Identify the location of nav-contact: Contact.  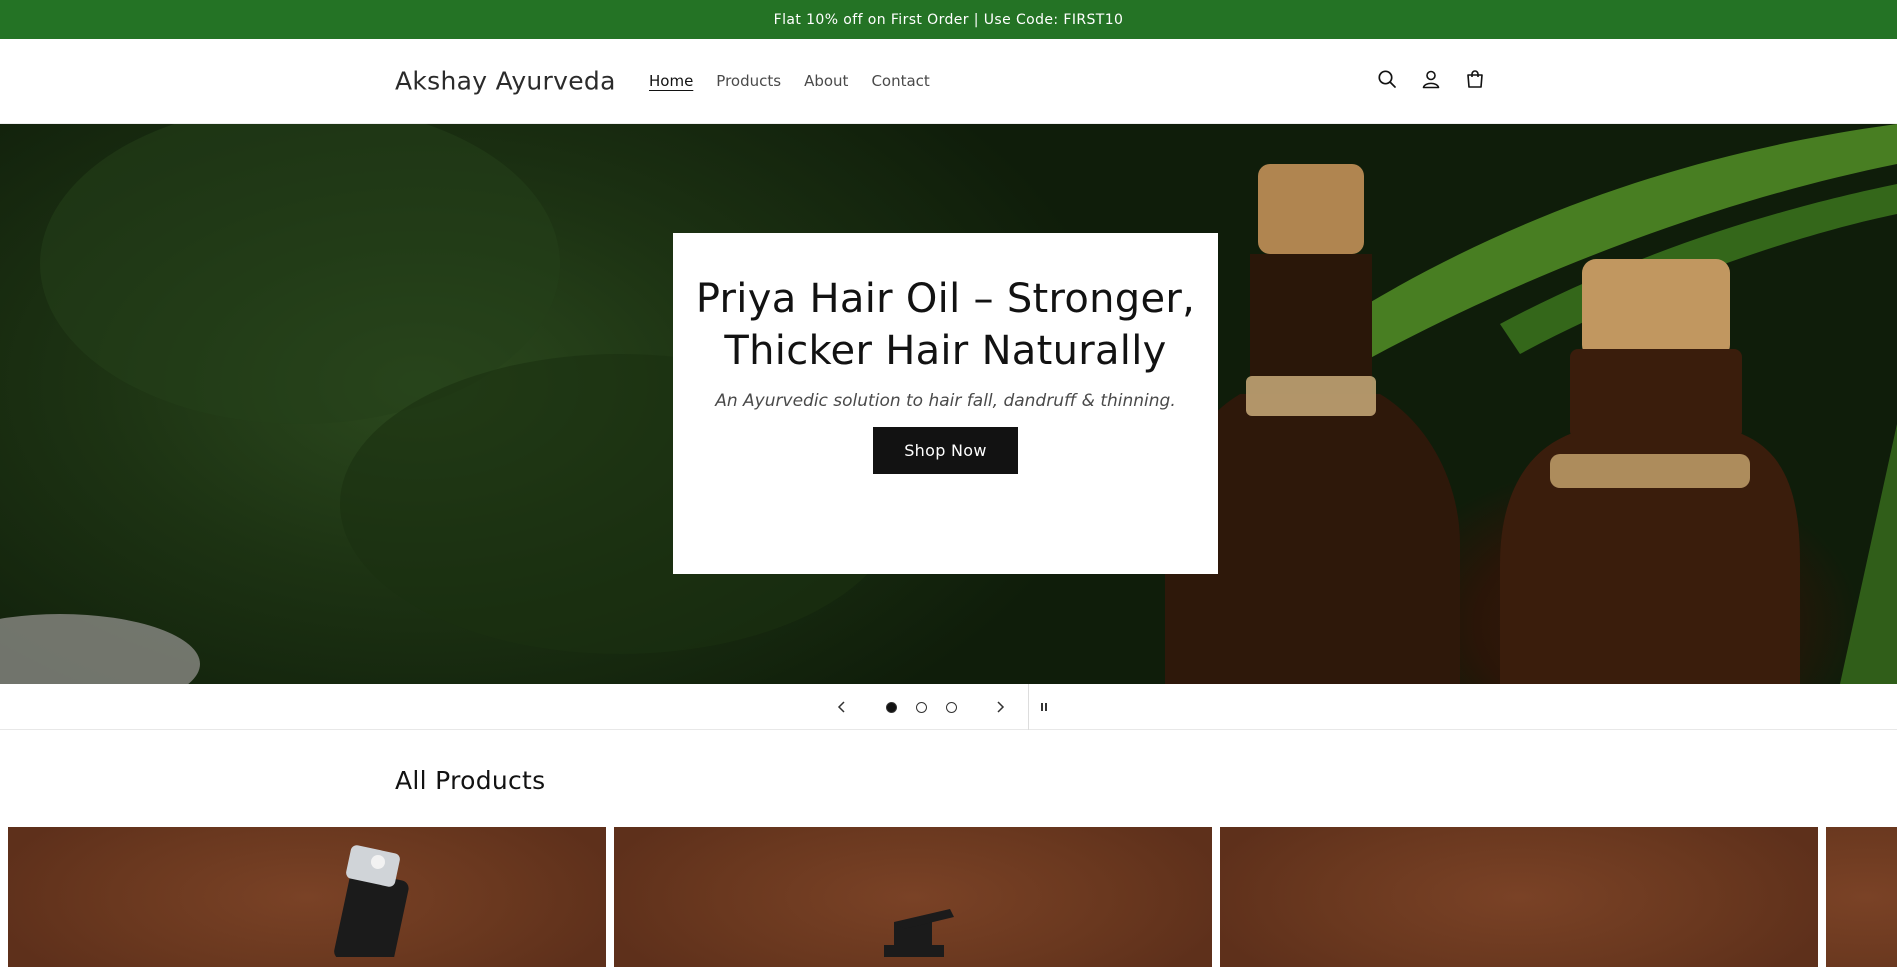
(900, 81).